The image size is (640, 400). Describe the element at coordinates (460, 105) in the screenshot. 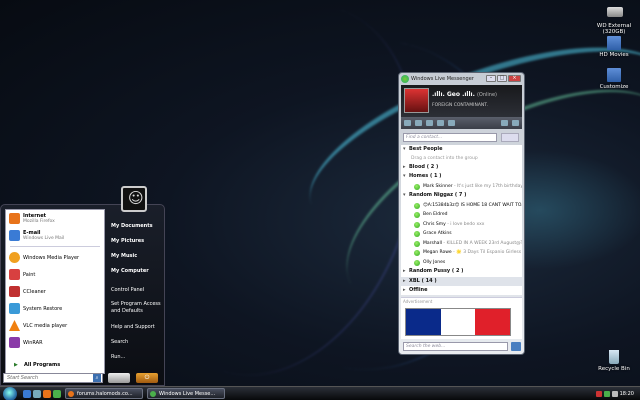

I see `personal-message: FOREIGN CONTAMINANT.` at that location.